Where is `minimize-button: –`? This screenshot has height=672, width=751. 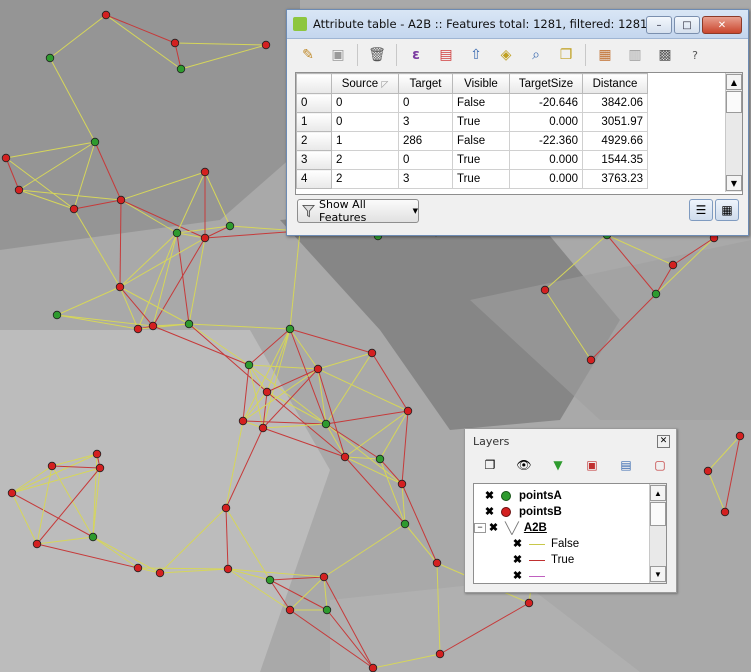
minimize-button: – is located at coordinates (659, 25).